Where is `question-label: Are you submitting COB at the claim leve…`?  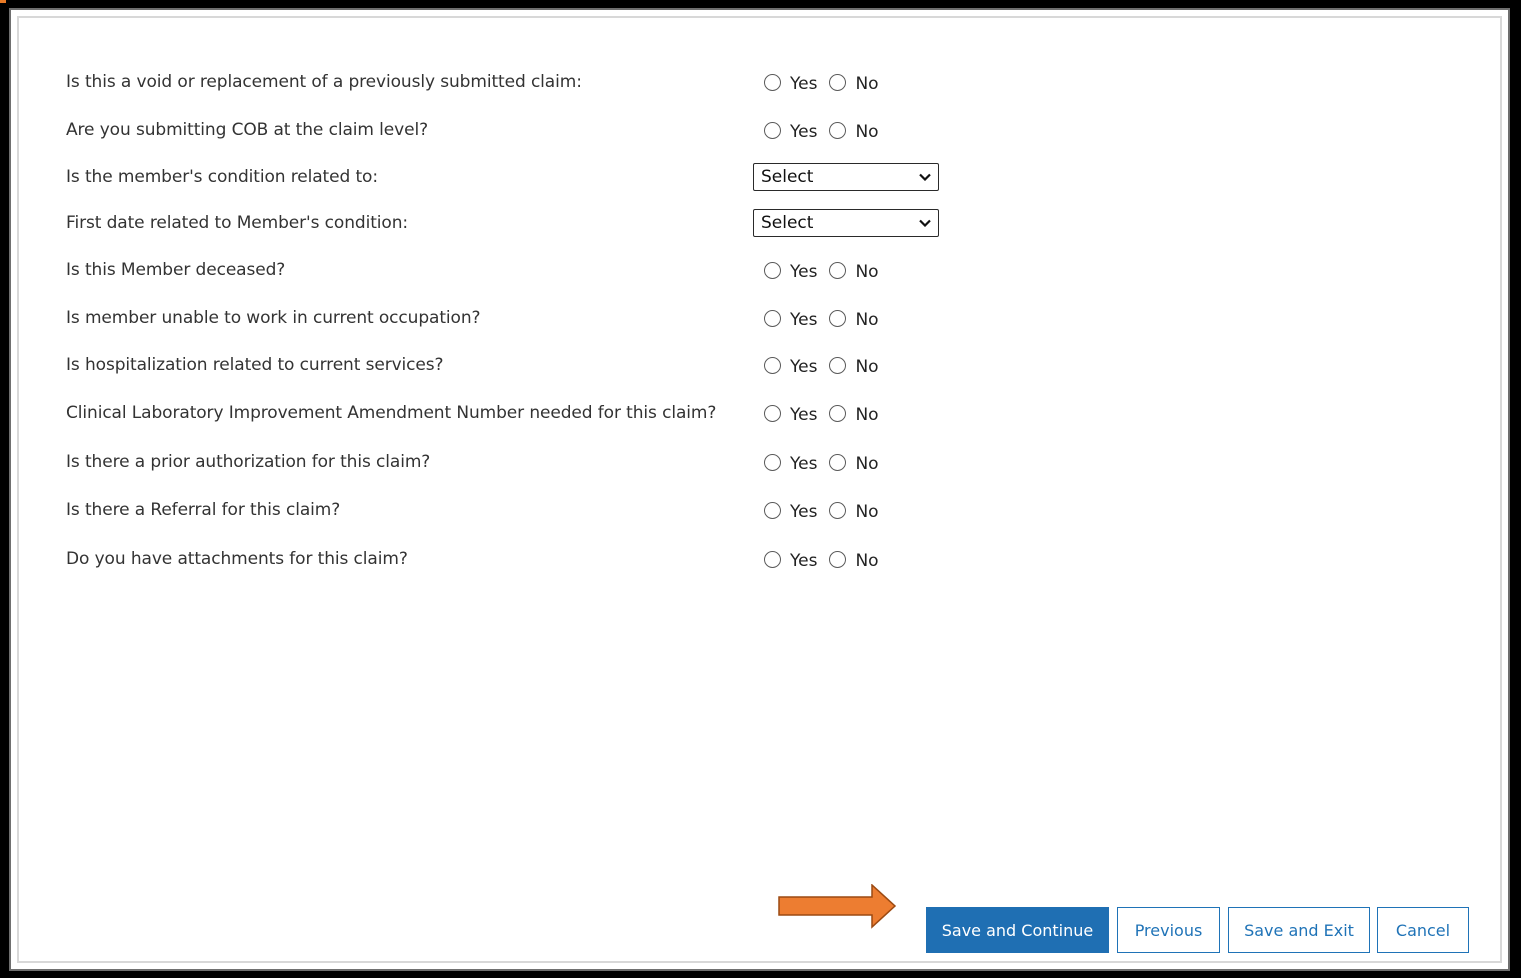
question-label: Are you submitting COB at the claim leve… is located at coordinates (247, 130).